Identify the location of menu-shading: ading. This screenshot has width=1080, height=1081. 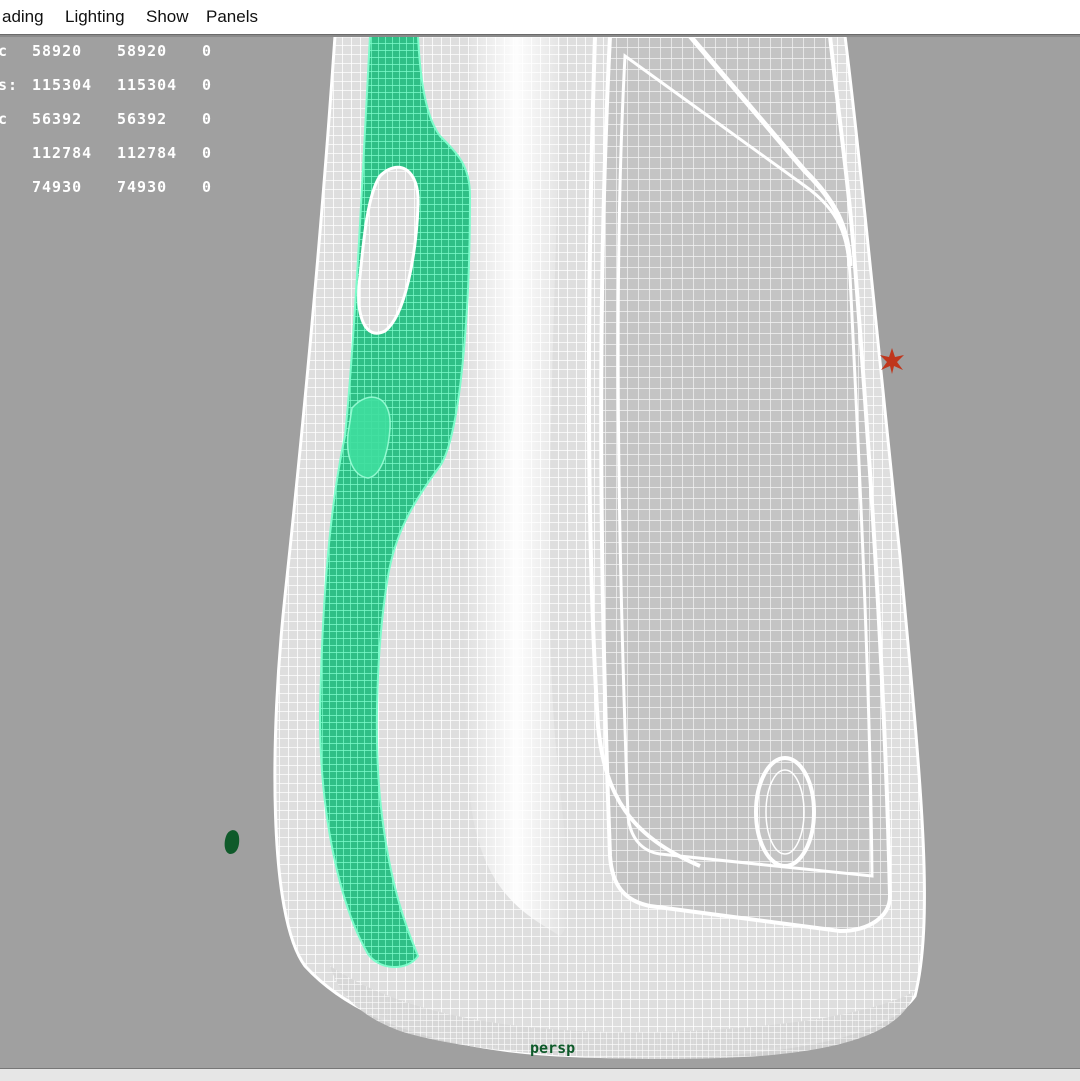
(23, 17).